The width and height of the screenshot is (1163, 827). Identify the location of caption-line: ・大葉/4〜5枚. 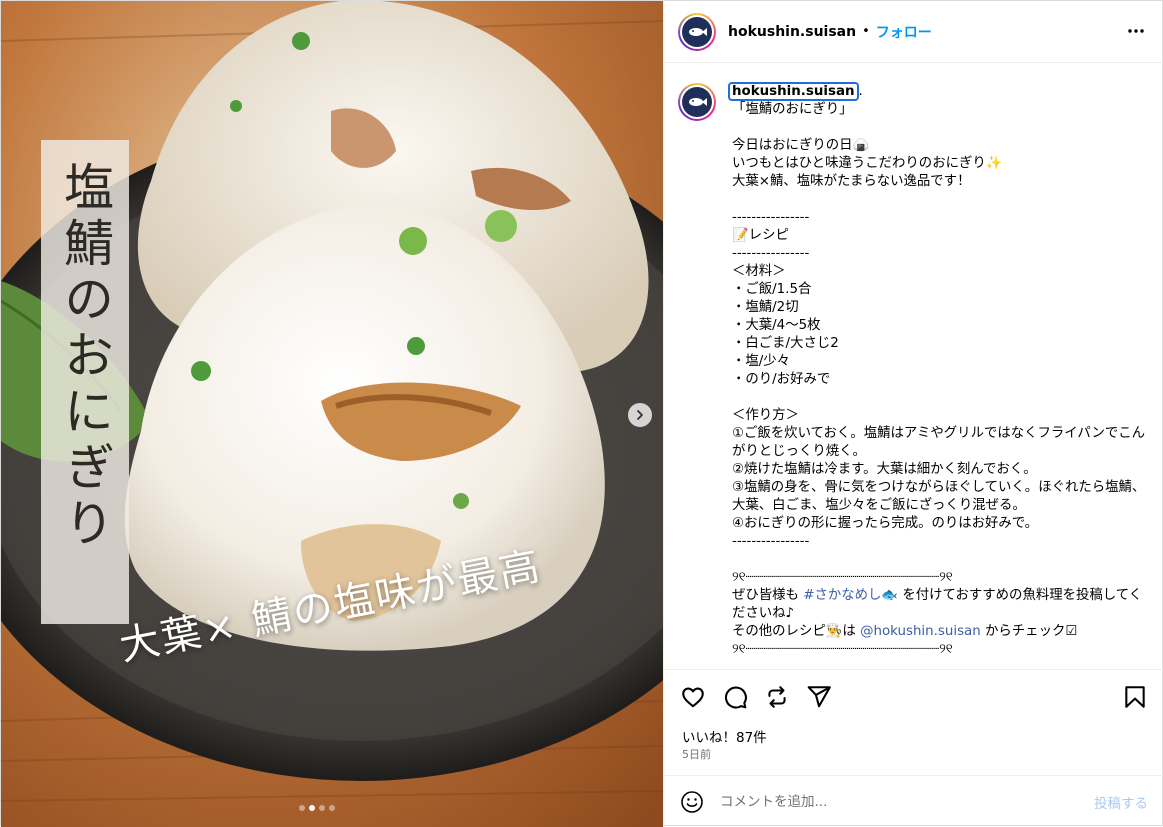
(776, 325).